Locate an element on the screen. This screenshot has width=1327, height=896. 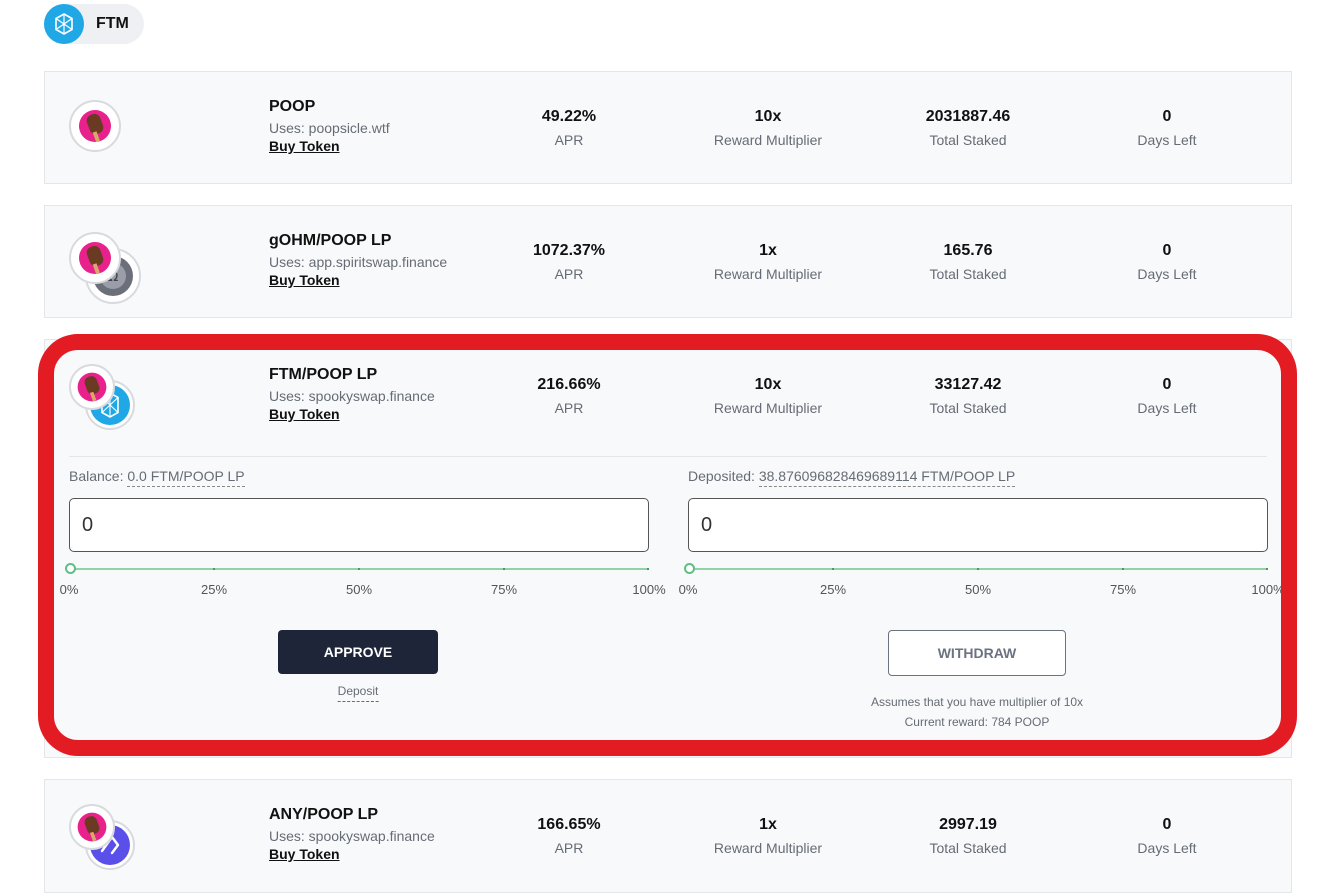
withdraw-button: WITHDRAW is located at coordinates (977, 653).